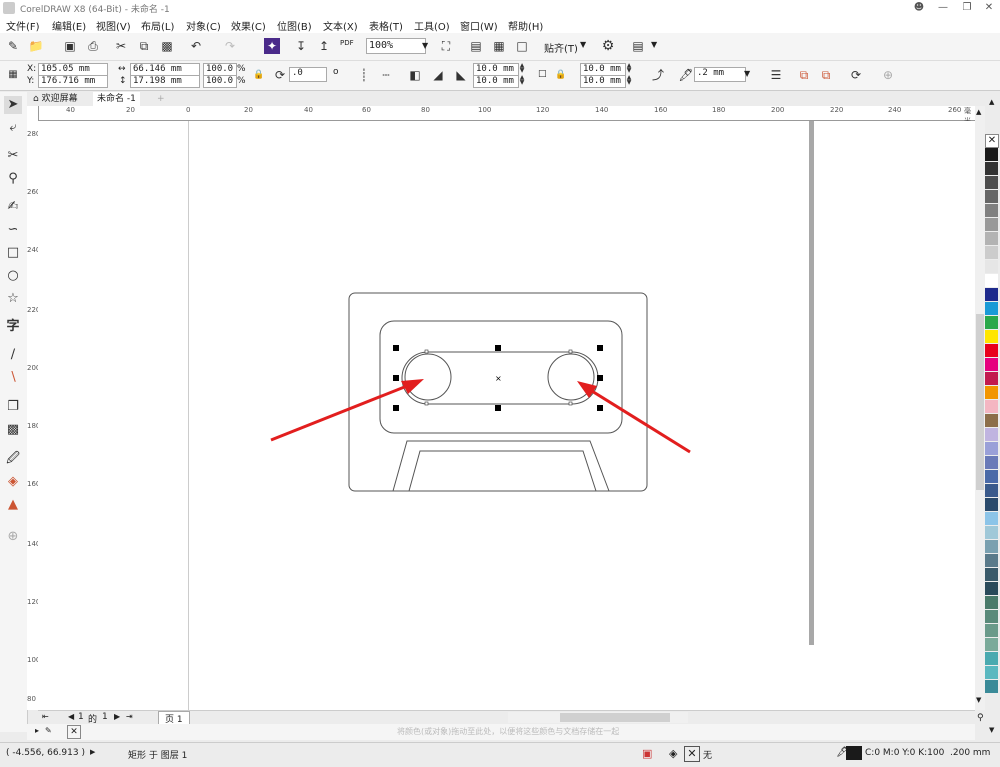 The height and width of the screenshot is (767, 1000). I want to click on drawing-svg: ×, so click(480, 392).